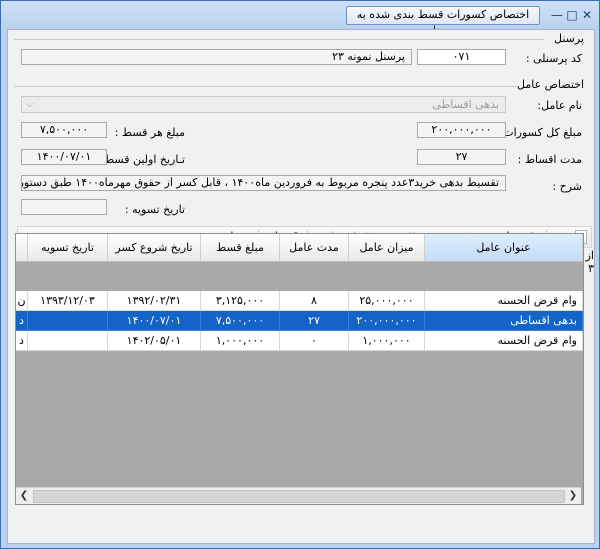 This screenshot has width=600, height=549. Describe the element at coordinates (279, 39) in the screenshot. I see `personnel-separator` at that location.